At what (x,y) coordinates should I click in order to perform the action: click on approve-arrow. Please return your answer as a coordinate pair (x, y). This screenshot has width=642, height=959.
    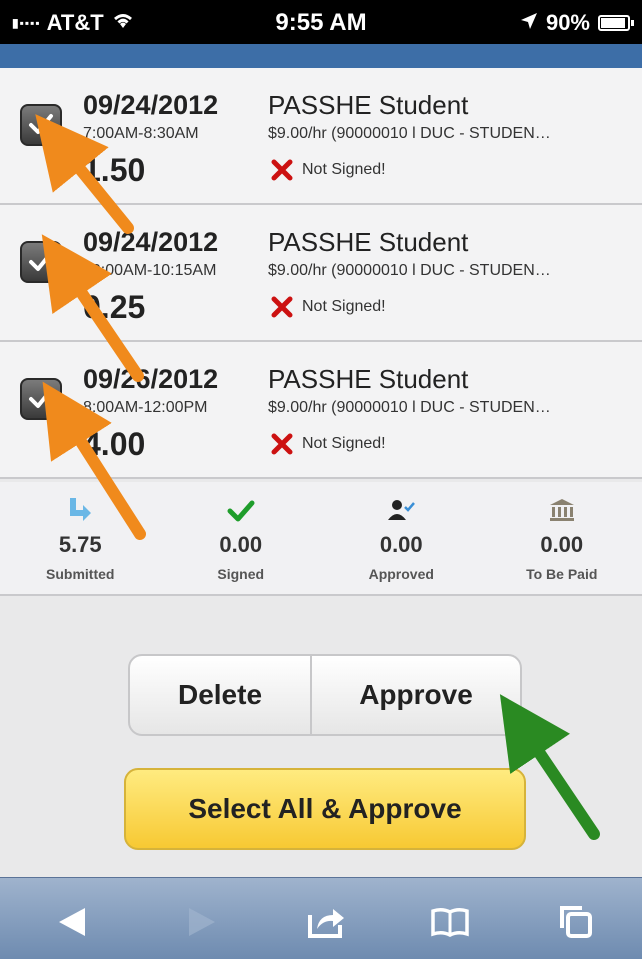
    Looking at the image, I should click on (549, 767).